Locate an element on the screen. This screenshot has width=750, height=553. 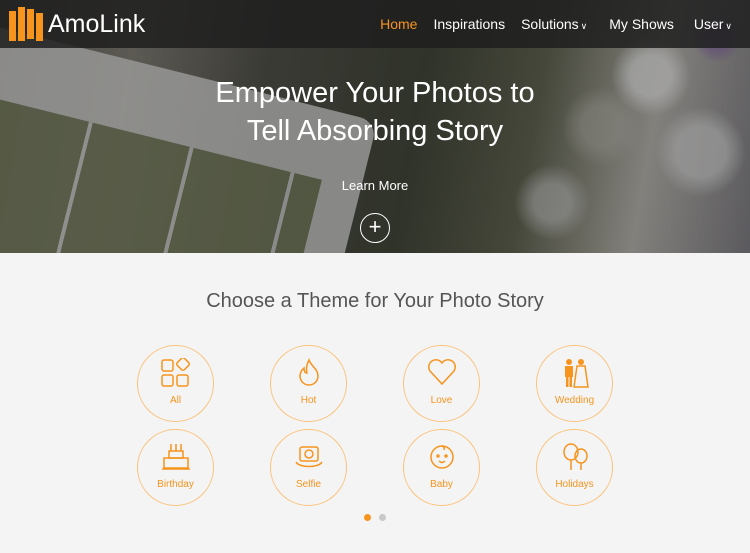
theme-wedding: Wedding is located at coordinates (574, 383).